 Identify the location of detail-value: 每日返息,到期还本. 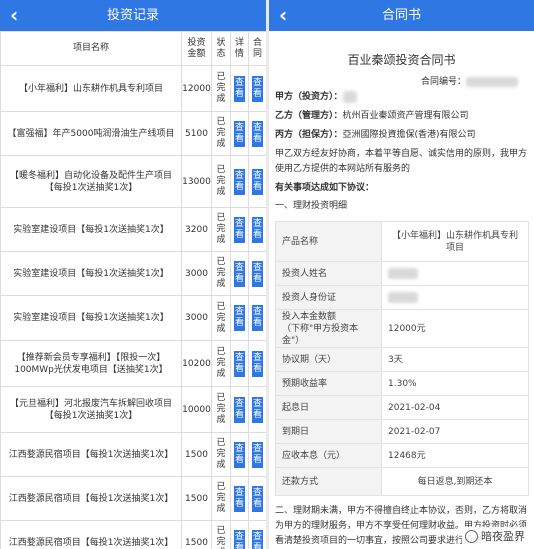
(455, 481).